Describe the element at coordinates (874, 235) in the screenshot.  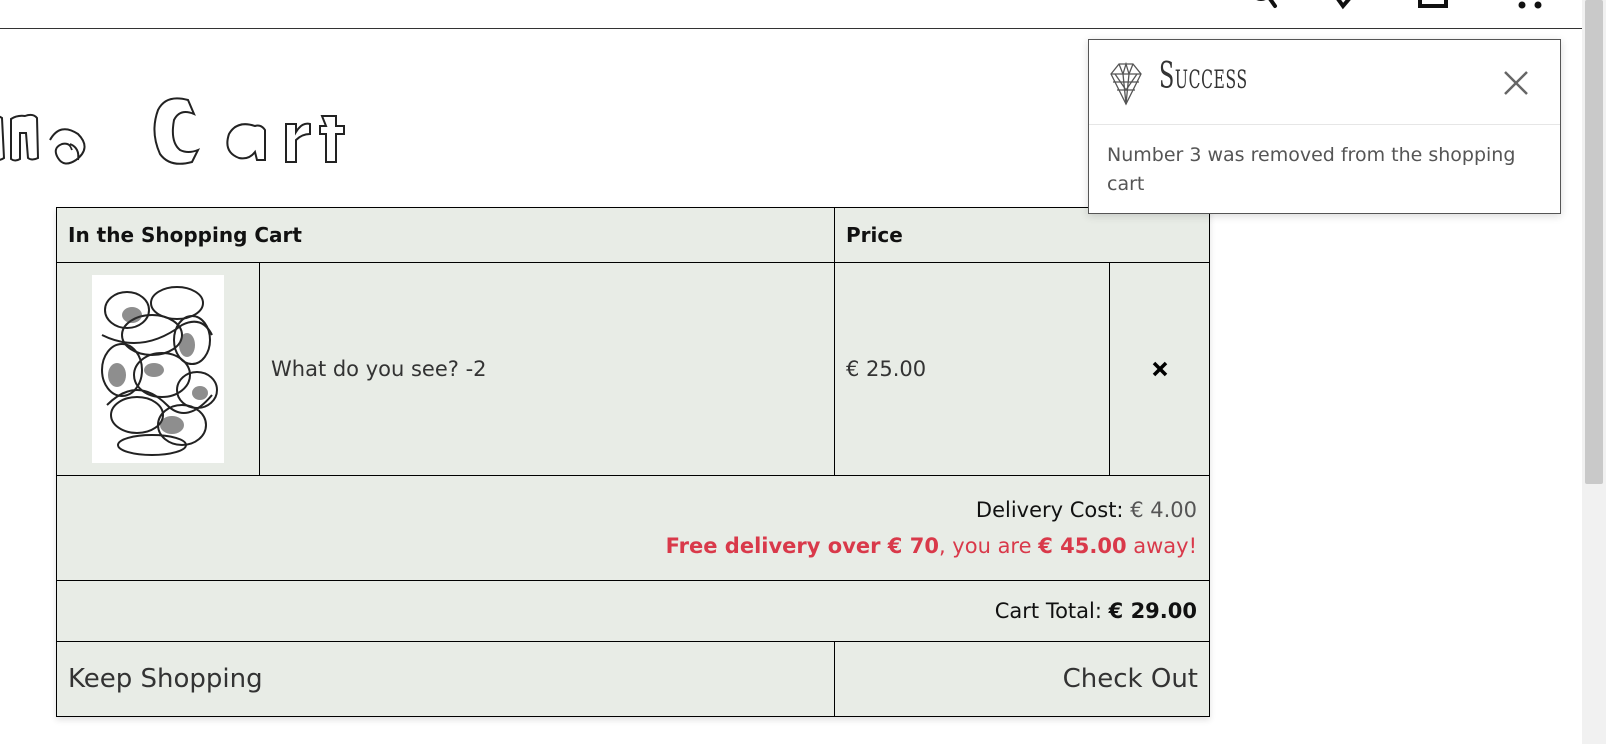
I see `cart-header-price: Price` at that location.